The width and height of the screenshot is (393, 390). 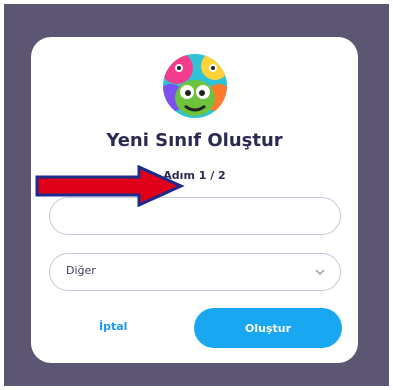 I want to click on category-selected-value: Diğer, so click(x=81, y=270).